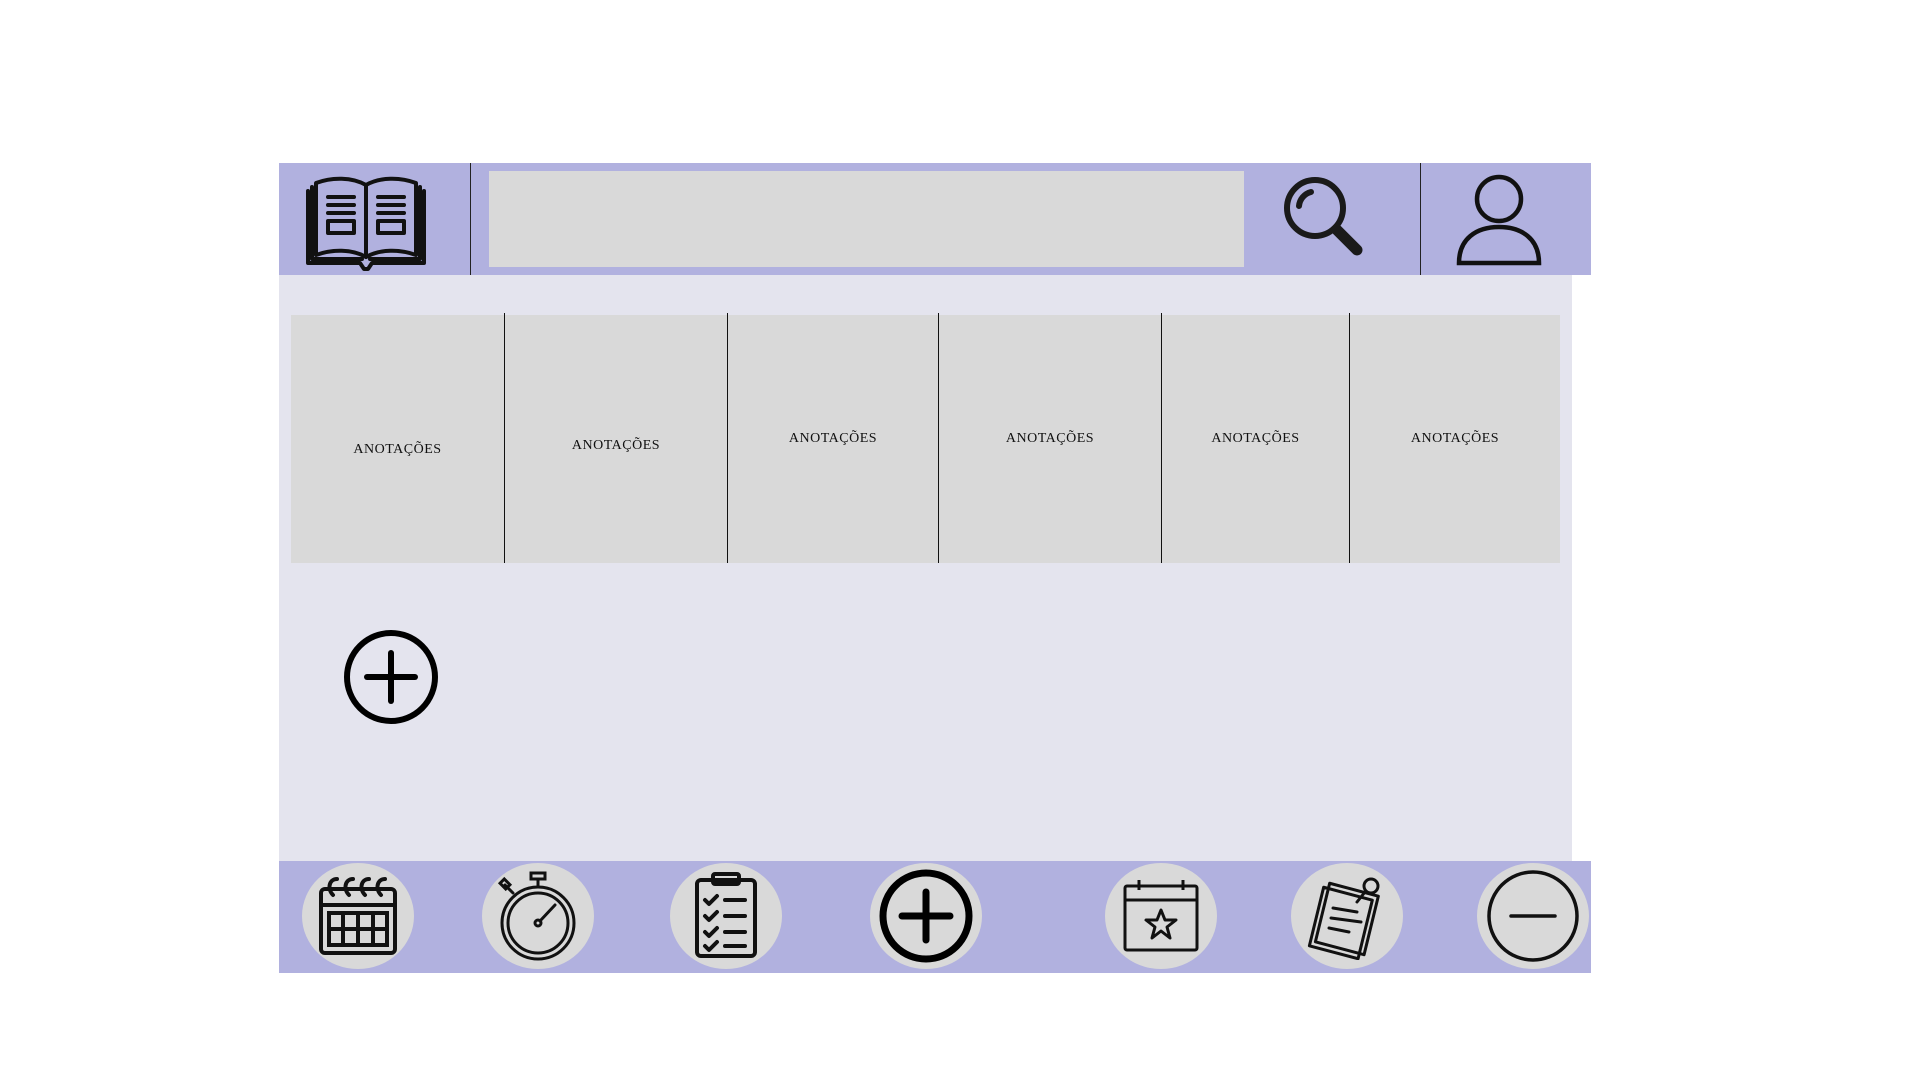 This screenshot has height=1080, width=1920. I want to click on checklist-icon, so click(726, 915).